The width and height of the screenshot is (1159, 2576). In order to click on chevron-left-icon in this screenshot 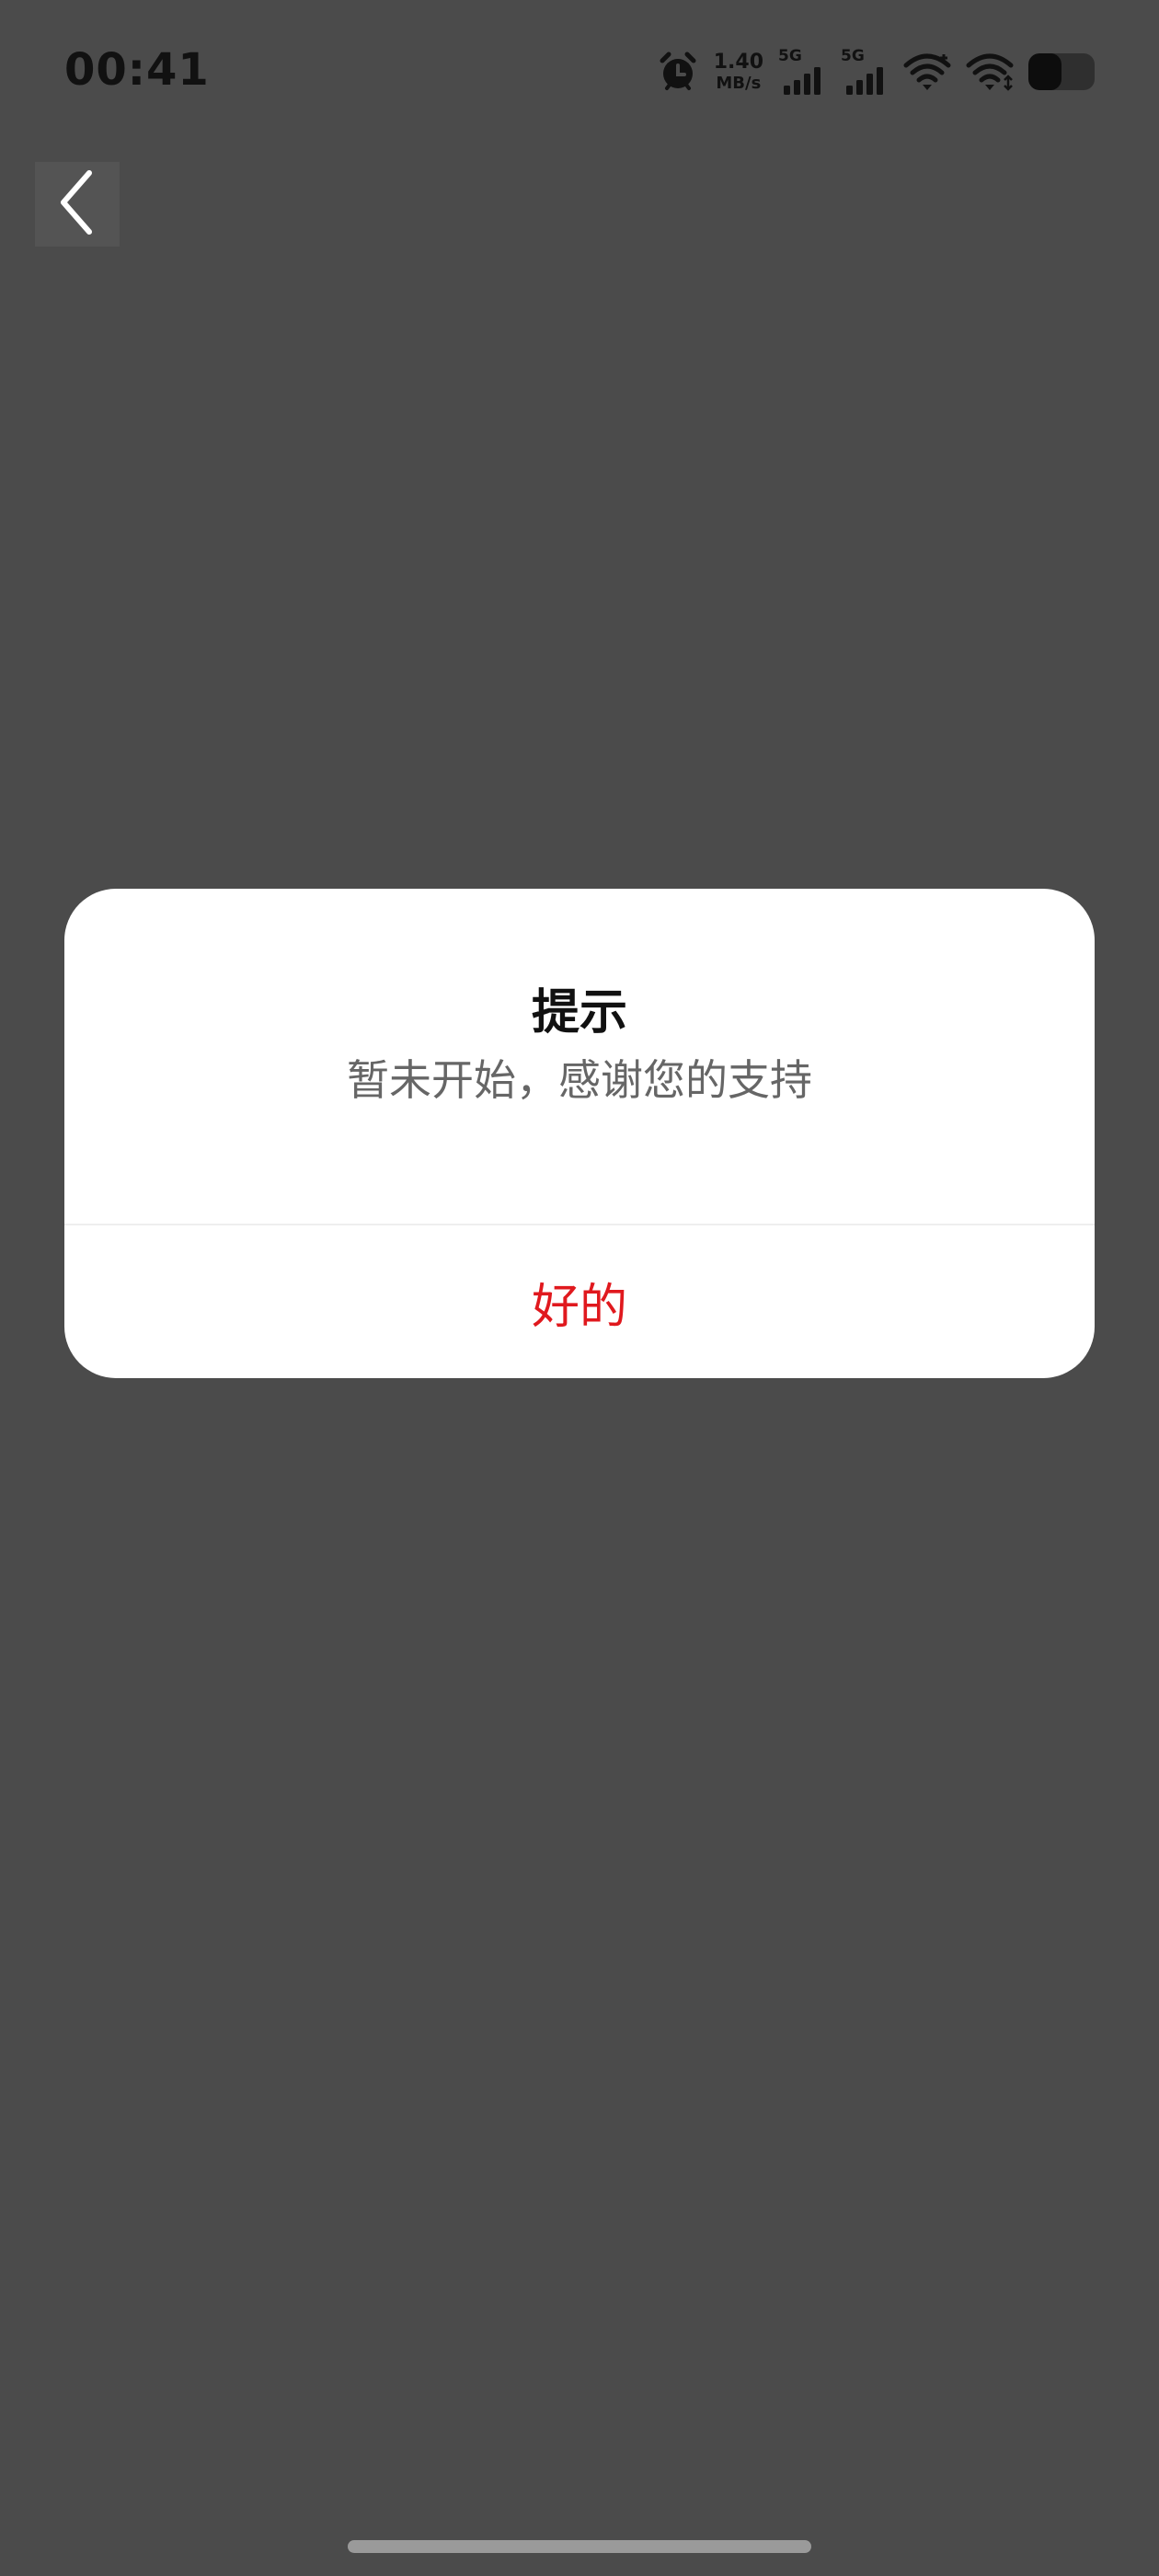, I will do `click(77, 204)`.